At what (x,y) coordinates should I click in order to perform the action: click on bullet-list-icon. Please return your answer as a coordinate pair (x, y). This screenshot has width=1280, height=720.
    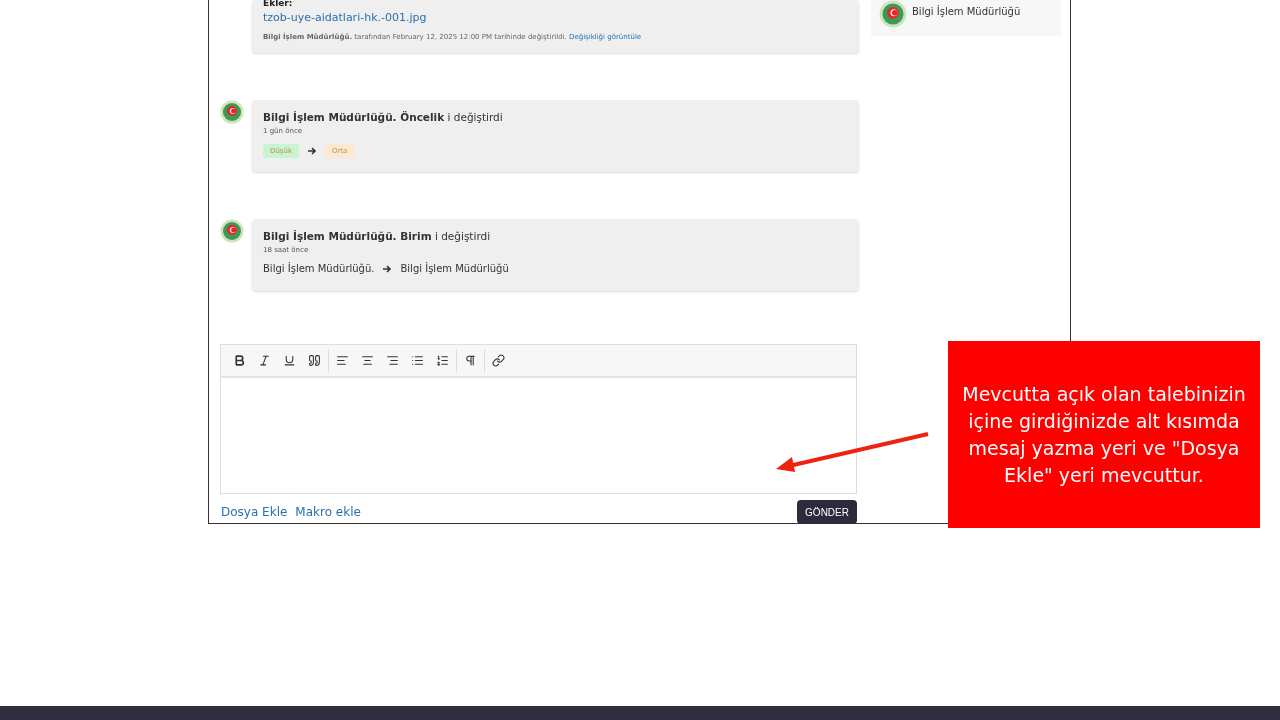
    Looking at the image, I should click on (417, 360).